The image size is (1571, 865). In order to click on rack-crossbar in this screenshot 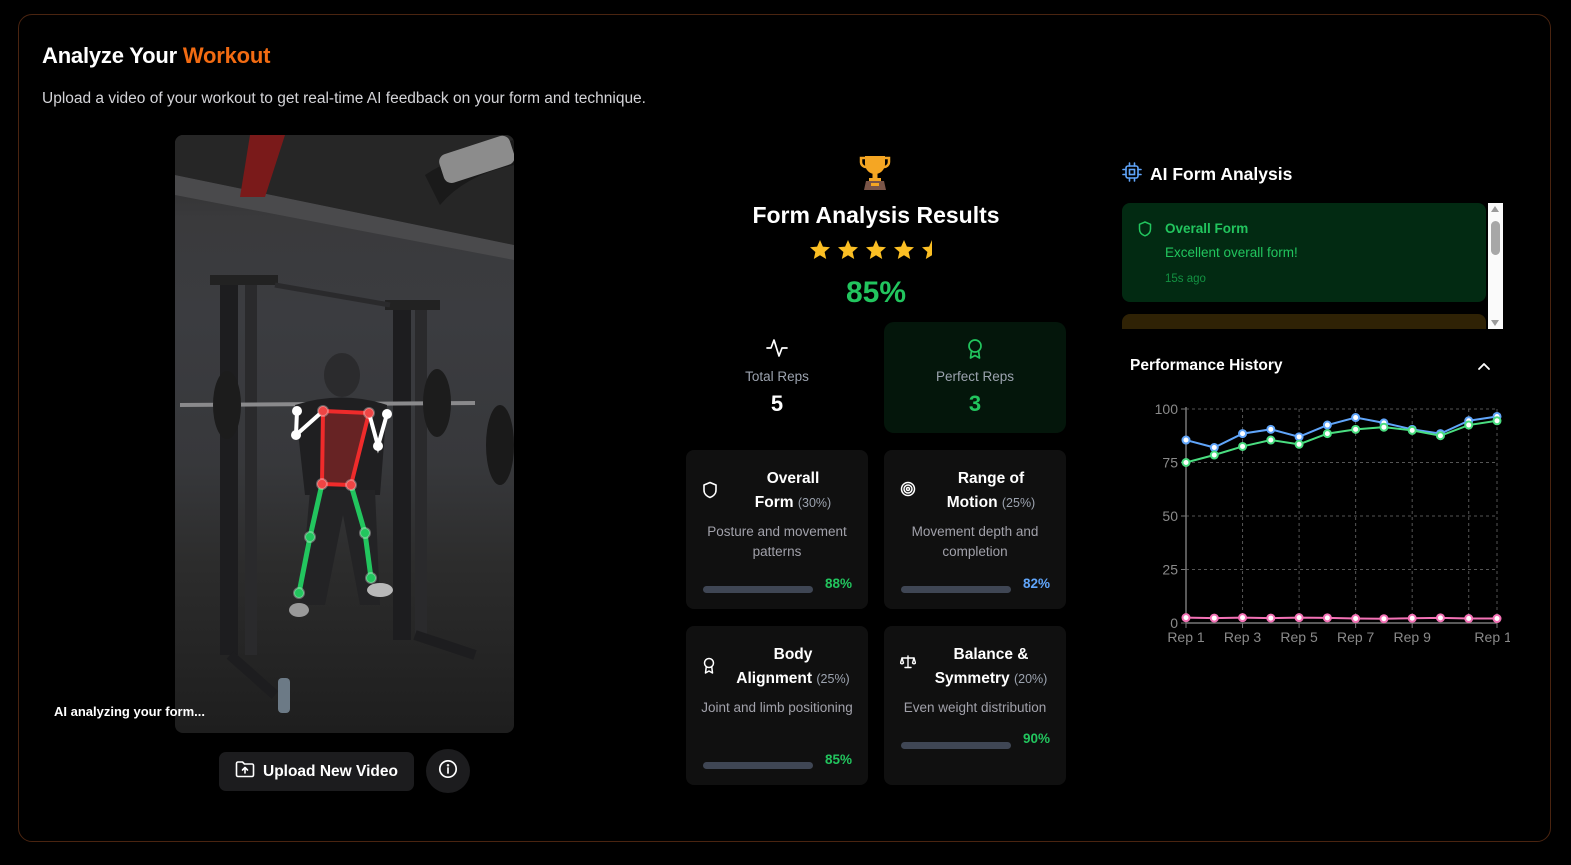, I will do `click(332, 295)`.